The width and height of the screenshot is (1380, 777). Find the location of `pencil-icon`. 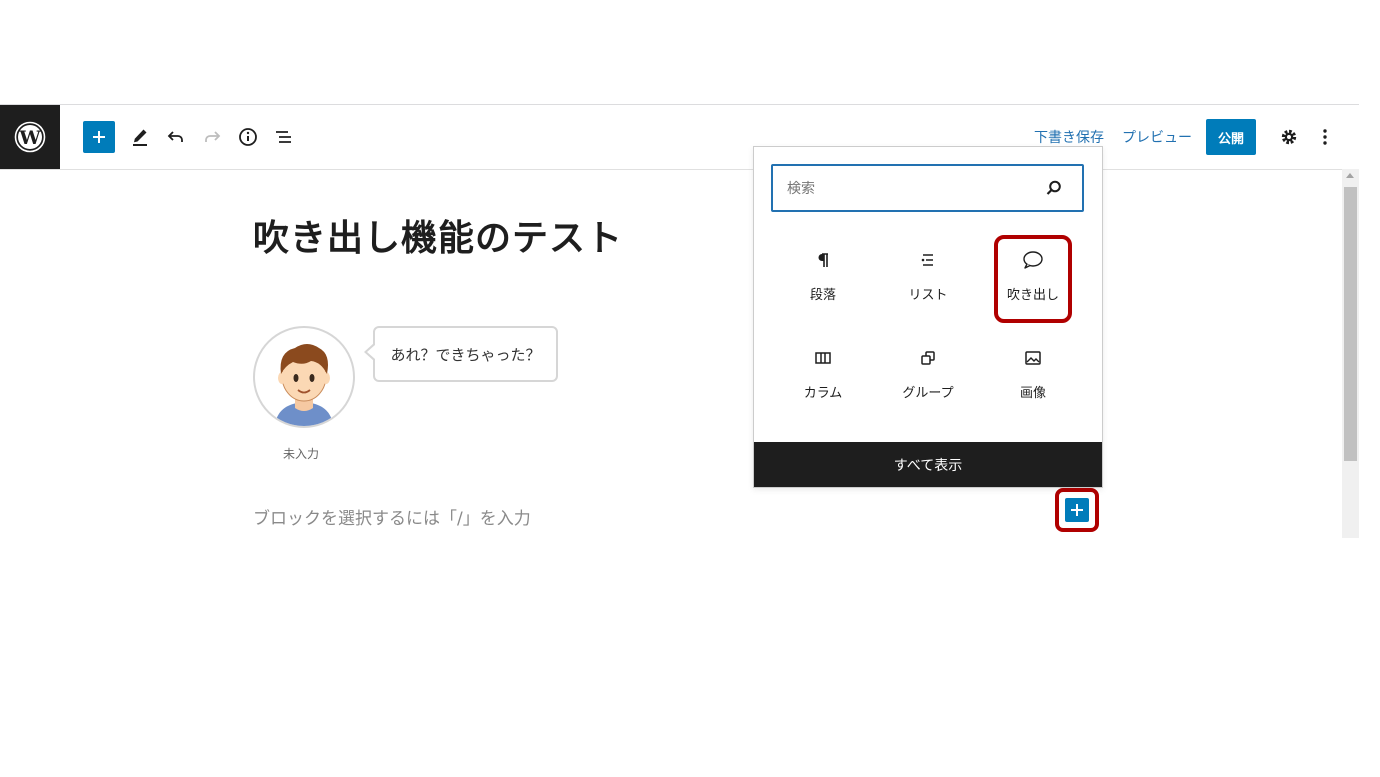

pencil-icon is located at coordinates (140, 137).